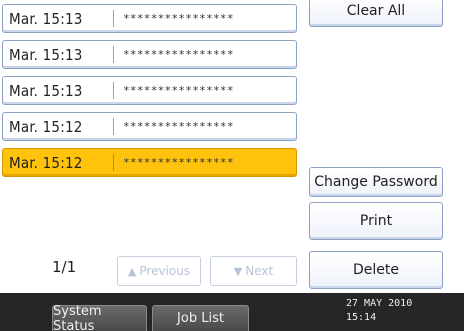 This screenshot has height=331, width=464. Describe the element at coordinates (200, 318) in the screenshot. I see `job-list-tab: Job List` at that location.